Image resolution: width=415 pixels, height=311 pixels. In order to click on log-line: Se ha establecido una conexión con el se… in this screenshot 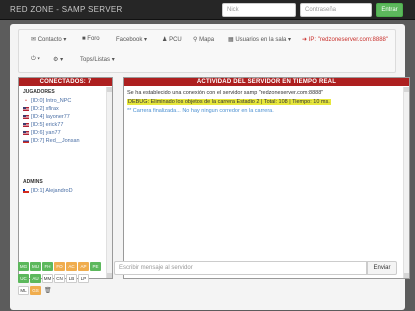, I will do `click(225, 93)`.